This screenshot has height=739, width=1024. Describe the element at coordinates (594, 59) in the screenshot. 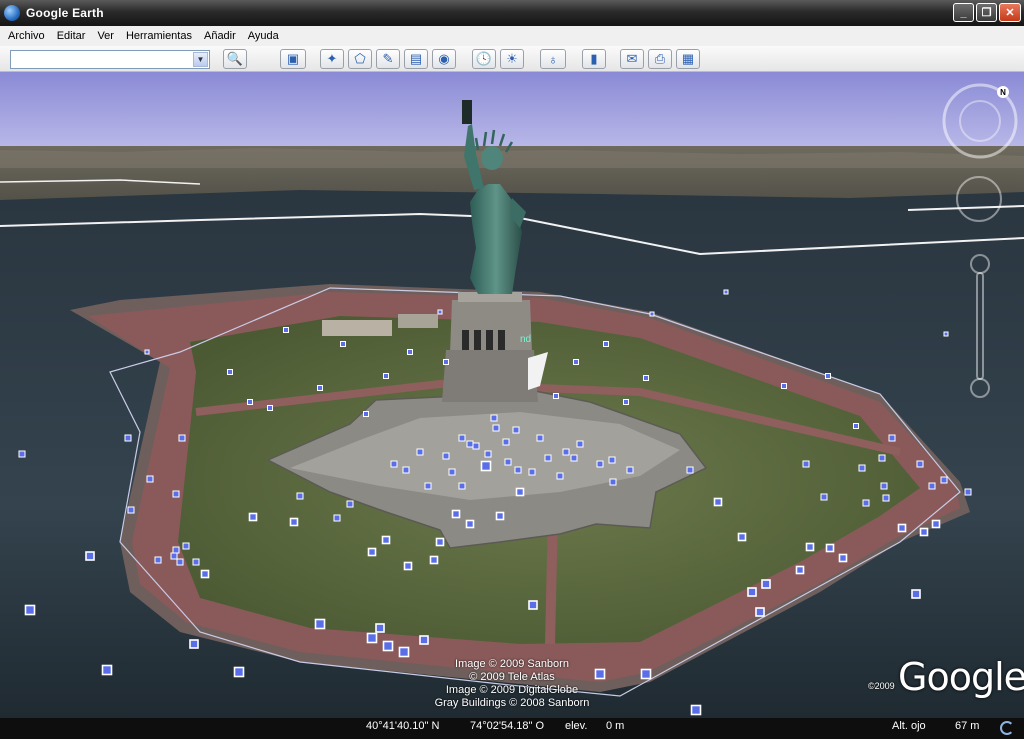

I see `ruler-button: ▮` at that location.